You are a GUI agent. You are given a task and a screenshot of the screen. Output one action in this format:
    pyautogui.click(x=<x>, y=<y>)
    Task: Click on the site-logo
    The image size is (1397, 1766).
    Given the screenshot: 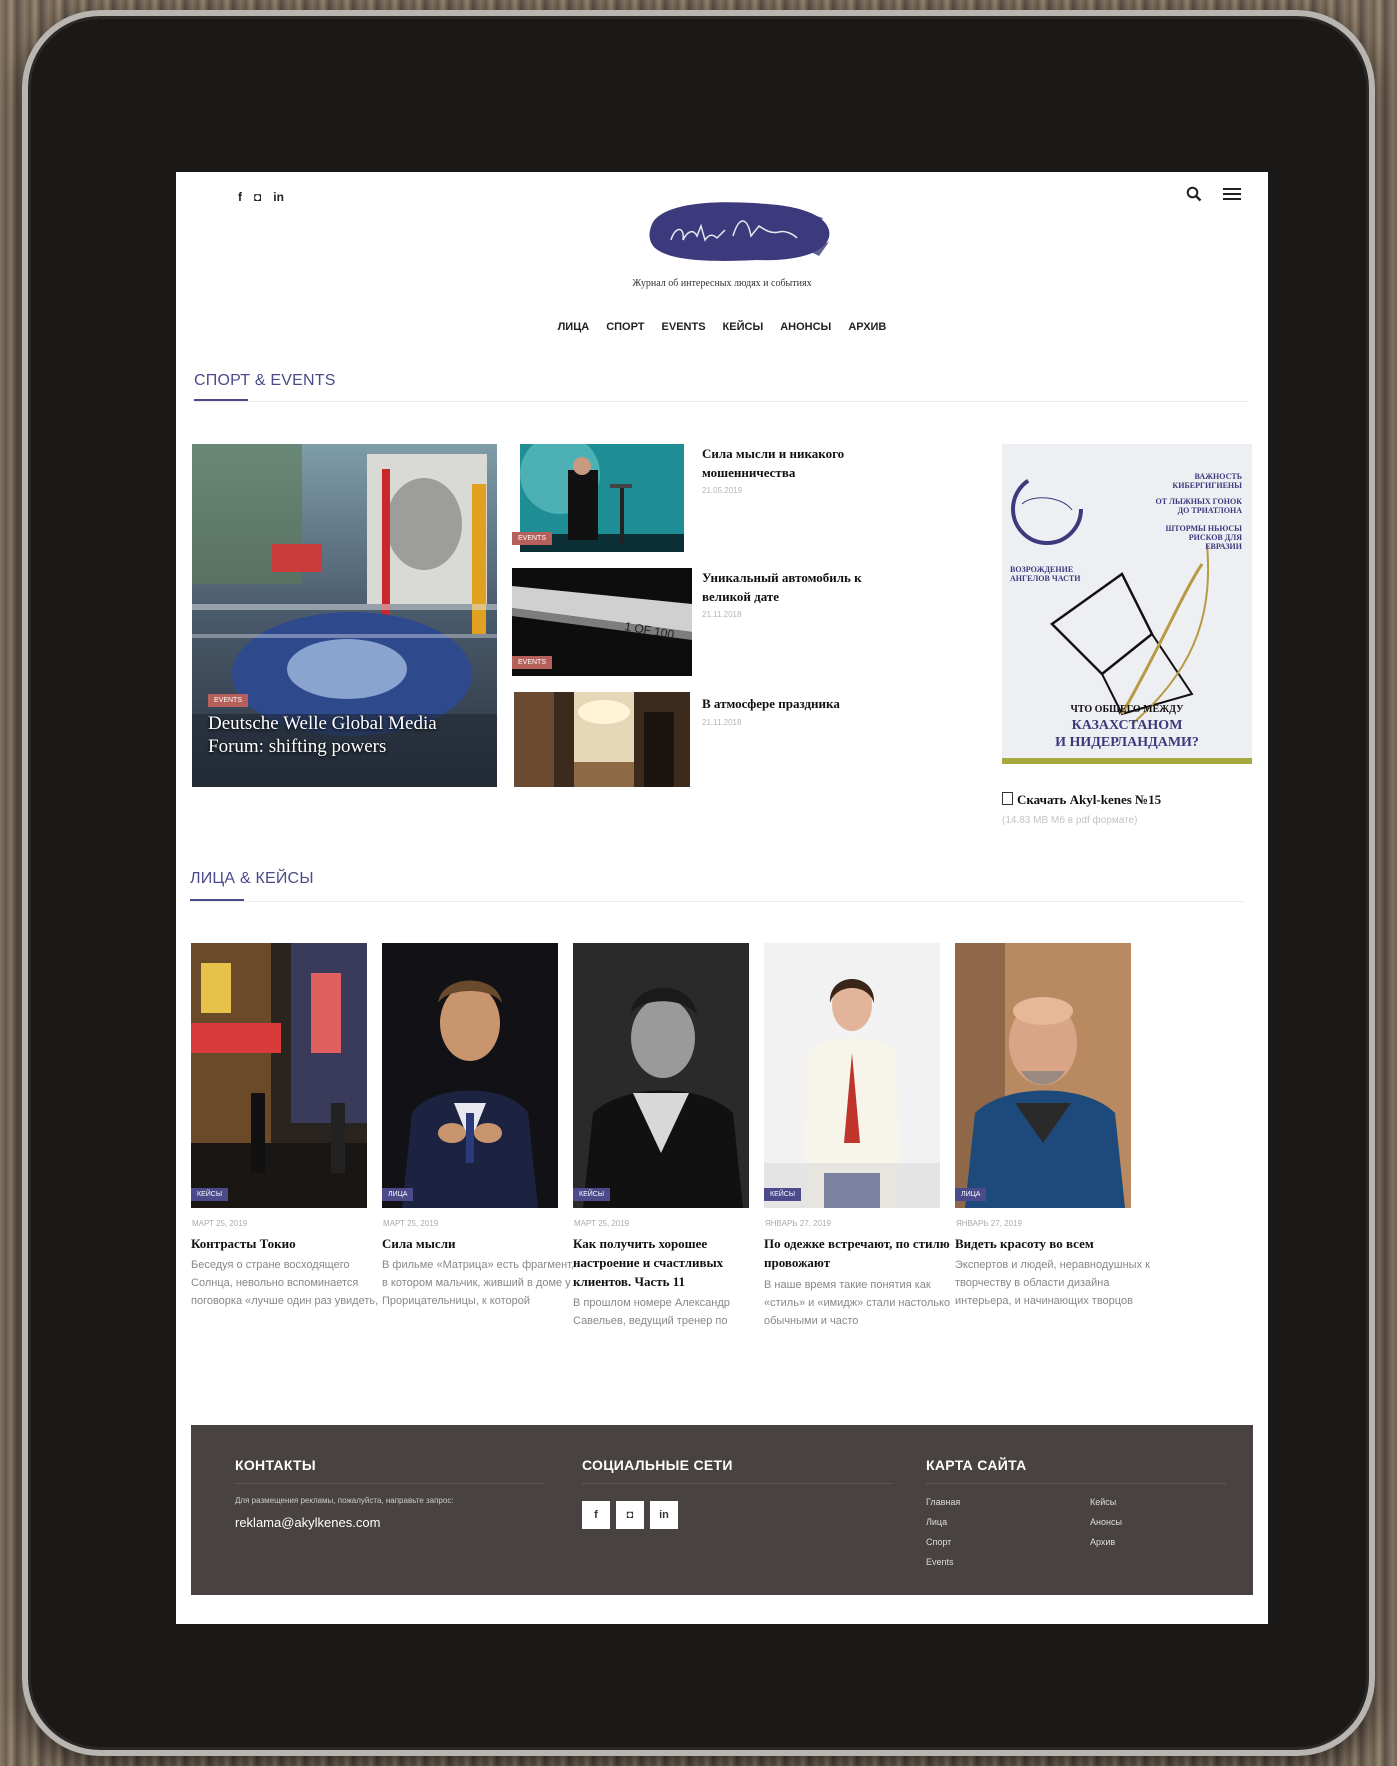 What is the action you would take?
    pyautogui.click(x=740, y=232)
    